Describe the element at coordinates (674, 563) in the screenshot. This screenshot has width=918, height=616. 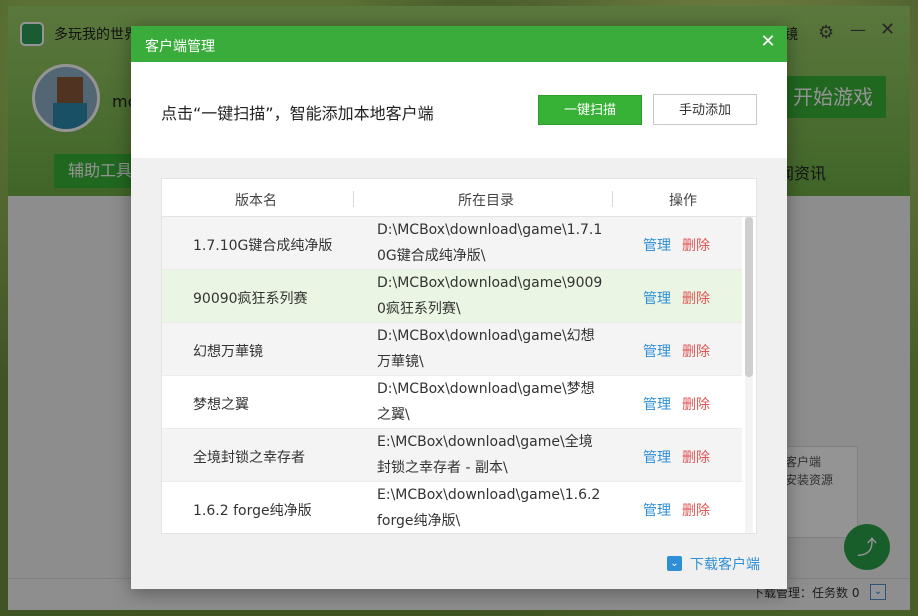
I see `download-icon: ⌄` at that location.